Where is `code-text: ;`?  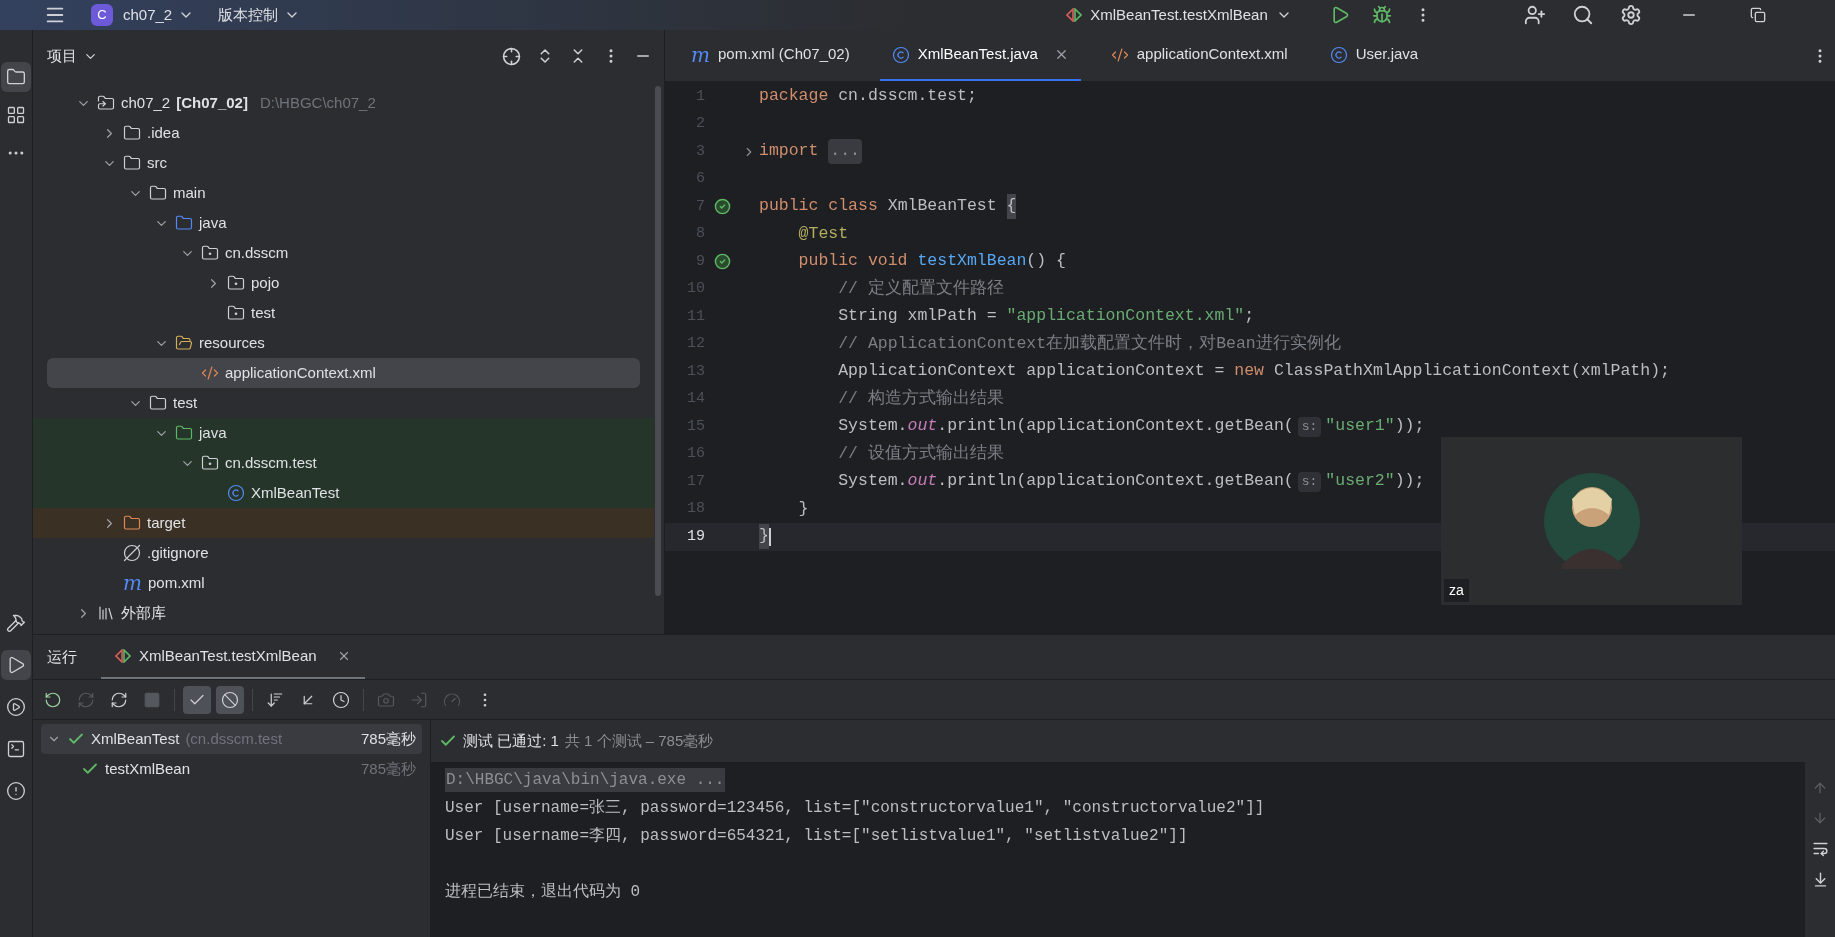 code-text: ; is located at coordinates (1249, 316).